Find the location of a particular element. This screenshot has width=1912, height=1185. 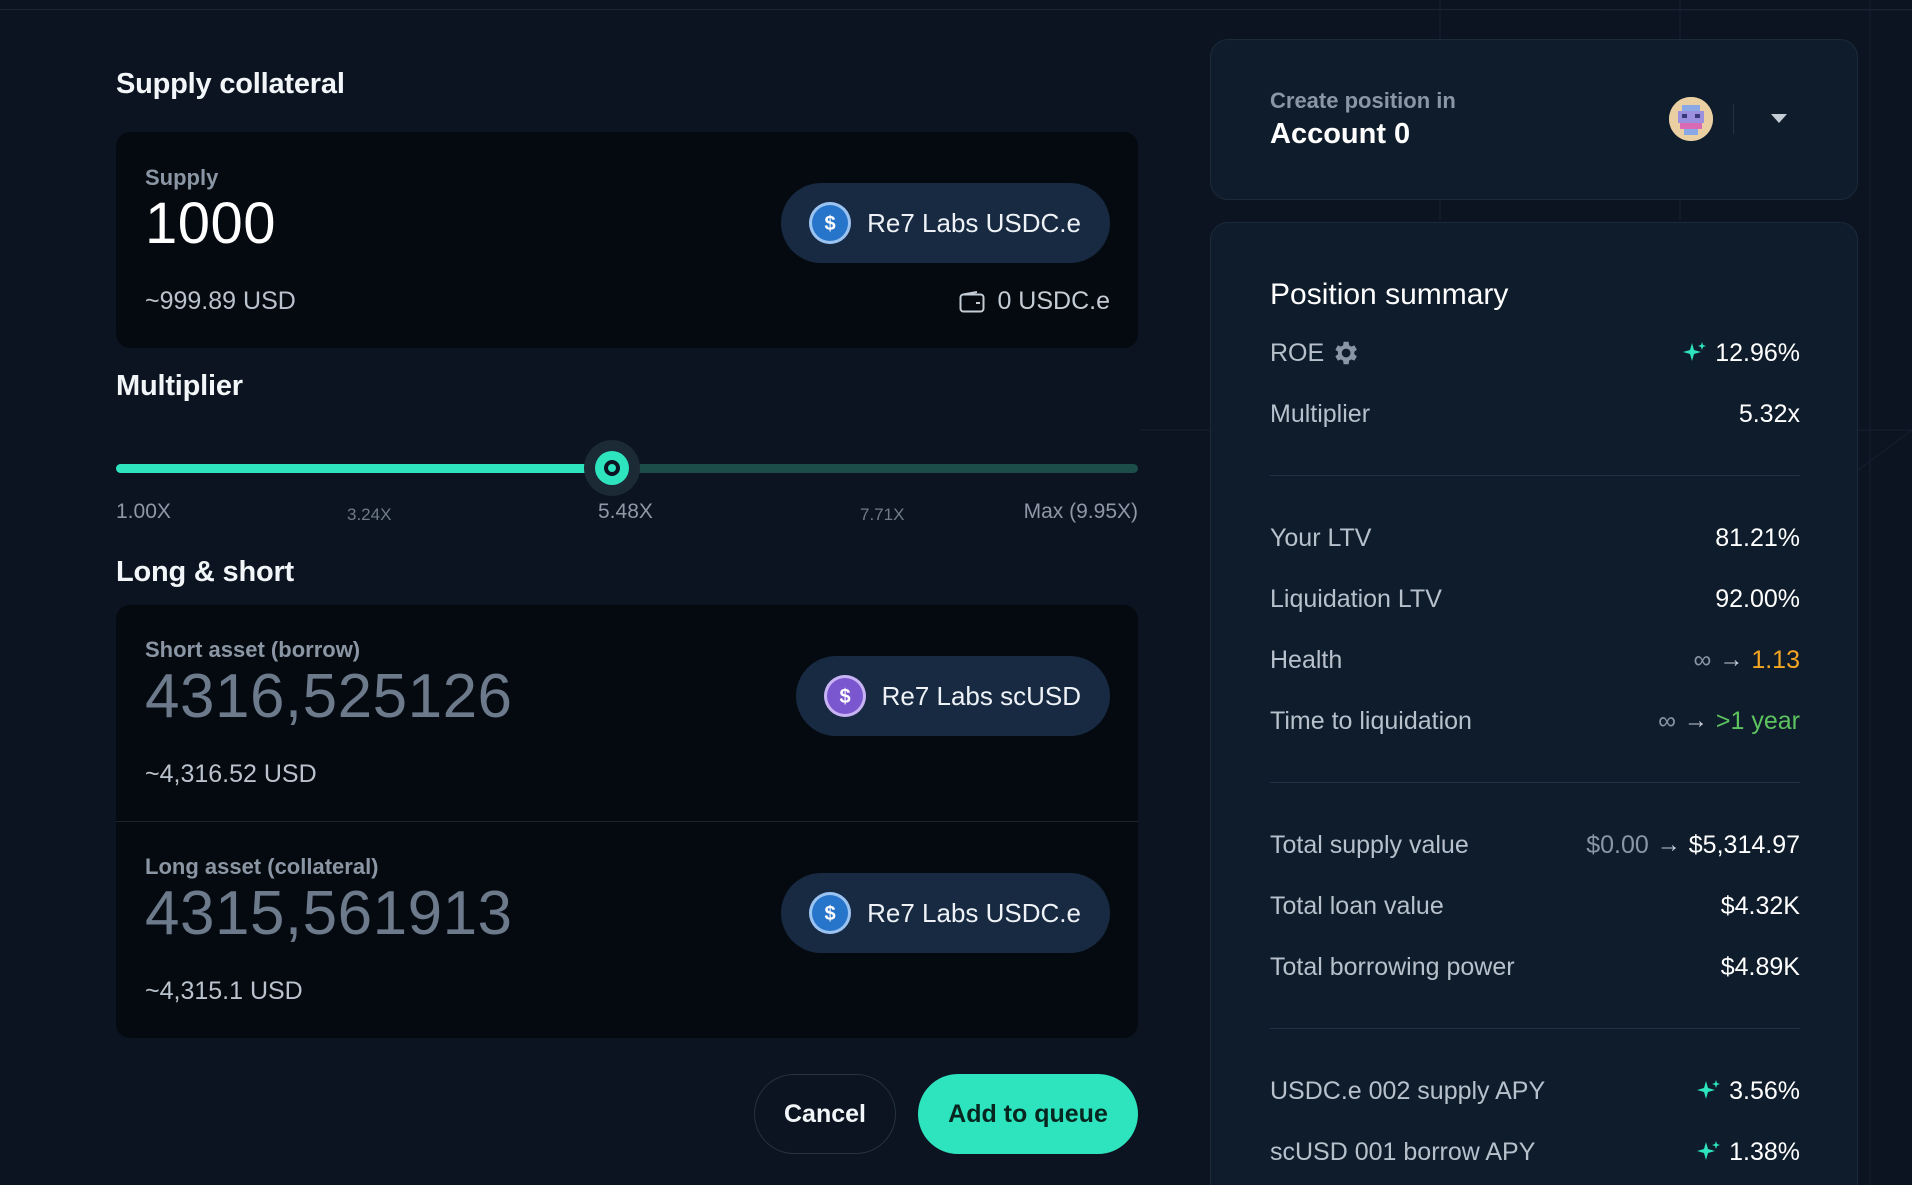

total-loan-value-row: Total loan value $4.32K is located at coordinates (1535, 906).